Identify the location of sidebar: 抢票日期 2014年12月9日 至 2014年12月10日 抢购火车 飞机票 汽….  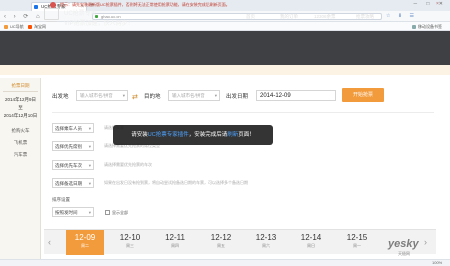
(20, 169).